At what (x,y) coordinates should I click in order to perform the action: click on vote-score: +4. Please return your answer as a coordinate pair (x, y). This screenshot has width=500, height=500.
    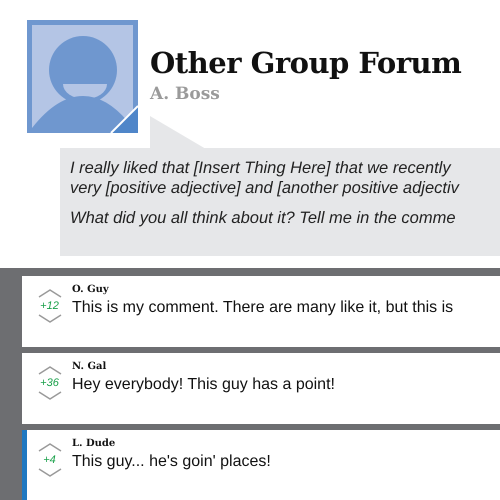
    Looking at the image, I should click on (49, 460).